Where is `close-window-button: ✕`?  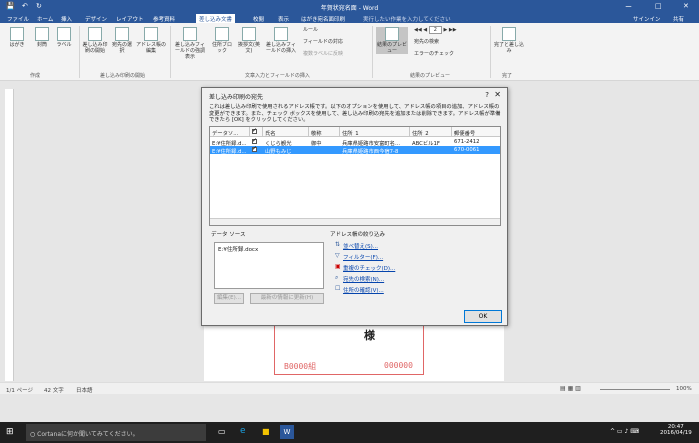 close-window-button: ✕ is located at coordinates (686, 6).